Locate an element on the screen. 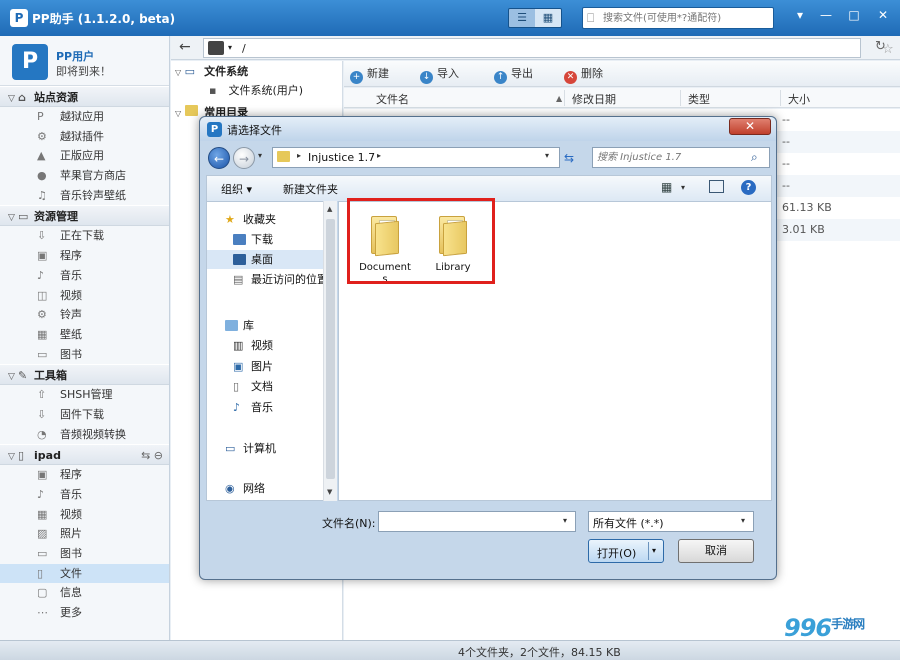 The width and height of the screenshot is (900, 660). convert-icon: ◔ is located at coordinates (42, 434).